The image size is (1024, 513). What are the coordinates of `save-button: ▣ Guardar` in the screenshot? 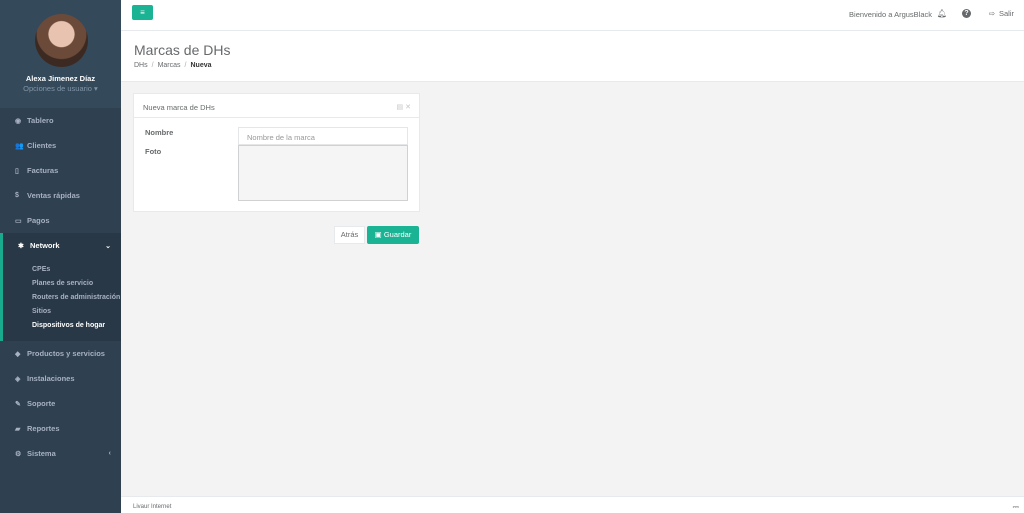 It's located at (393, 235).